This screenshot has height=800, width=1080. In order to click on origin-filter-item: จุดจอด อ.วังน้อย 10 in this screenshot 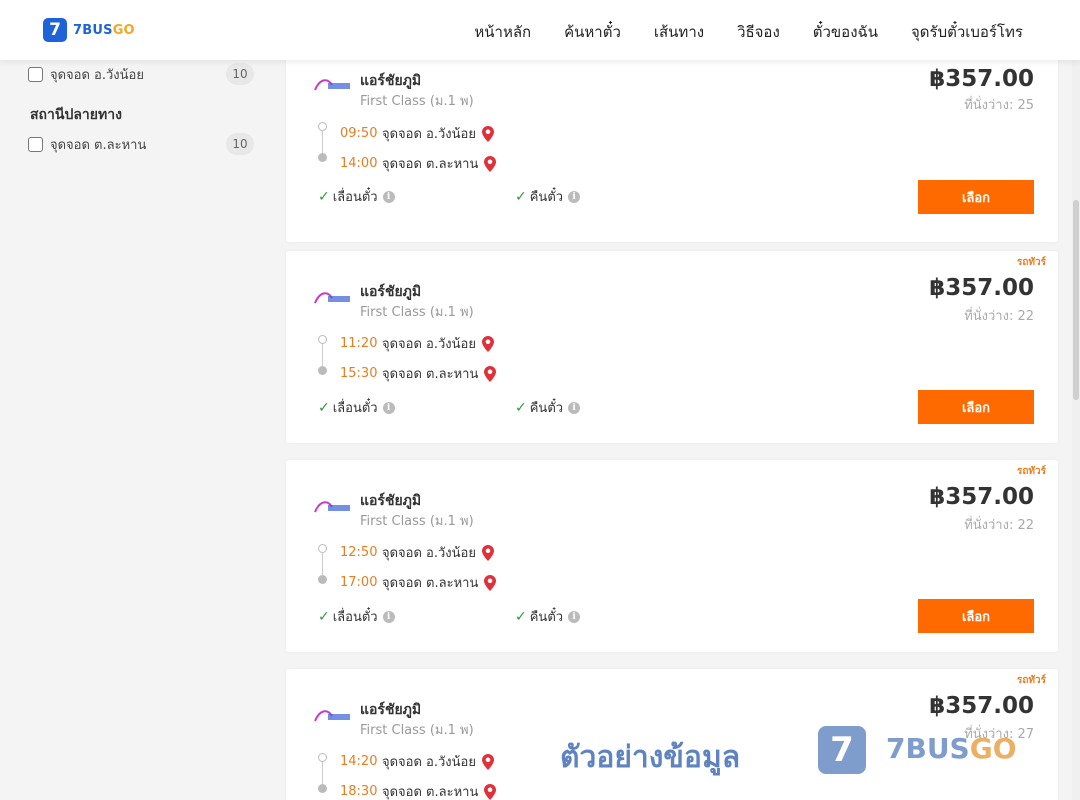, I will do `click(141, 74)`.